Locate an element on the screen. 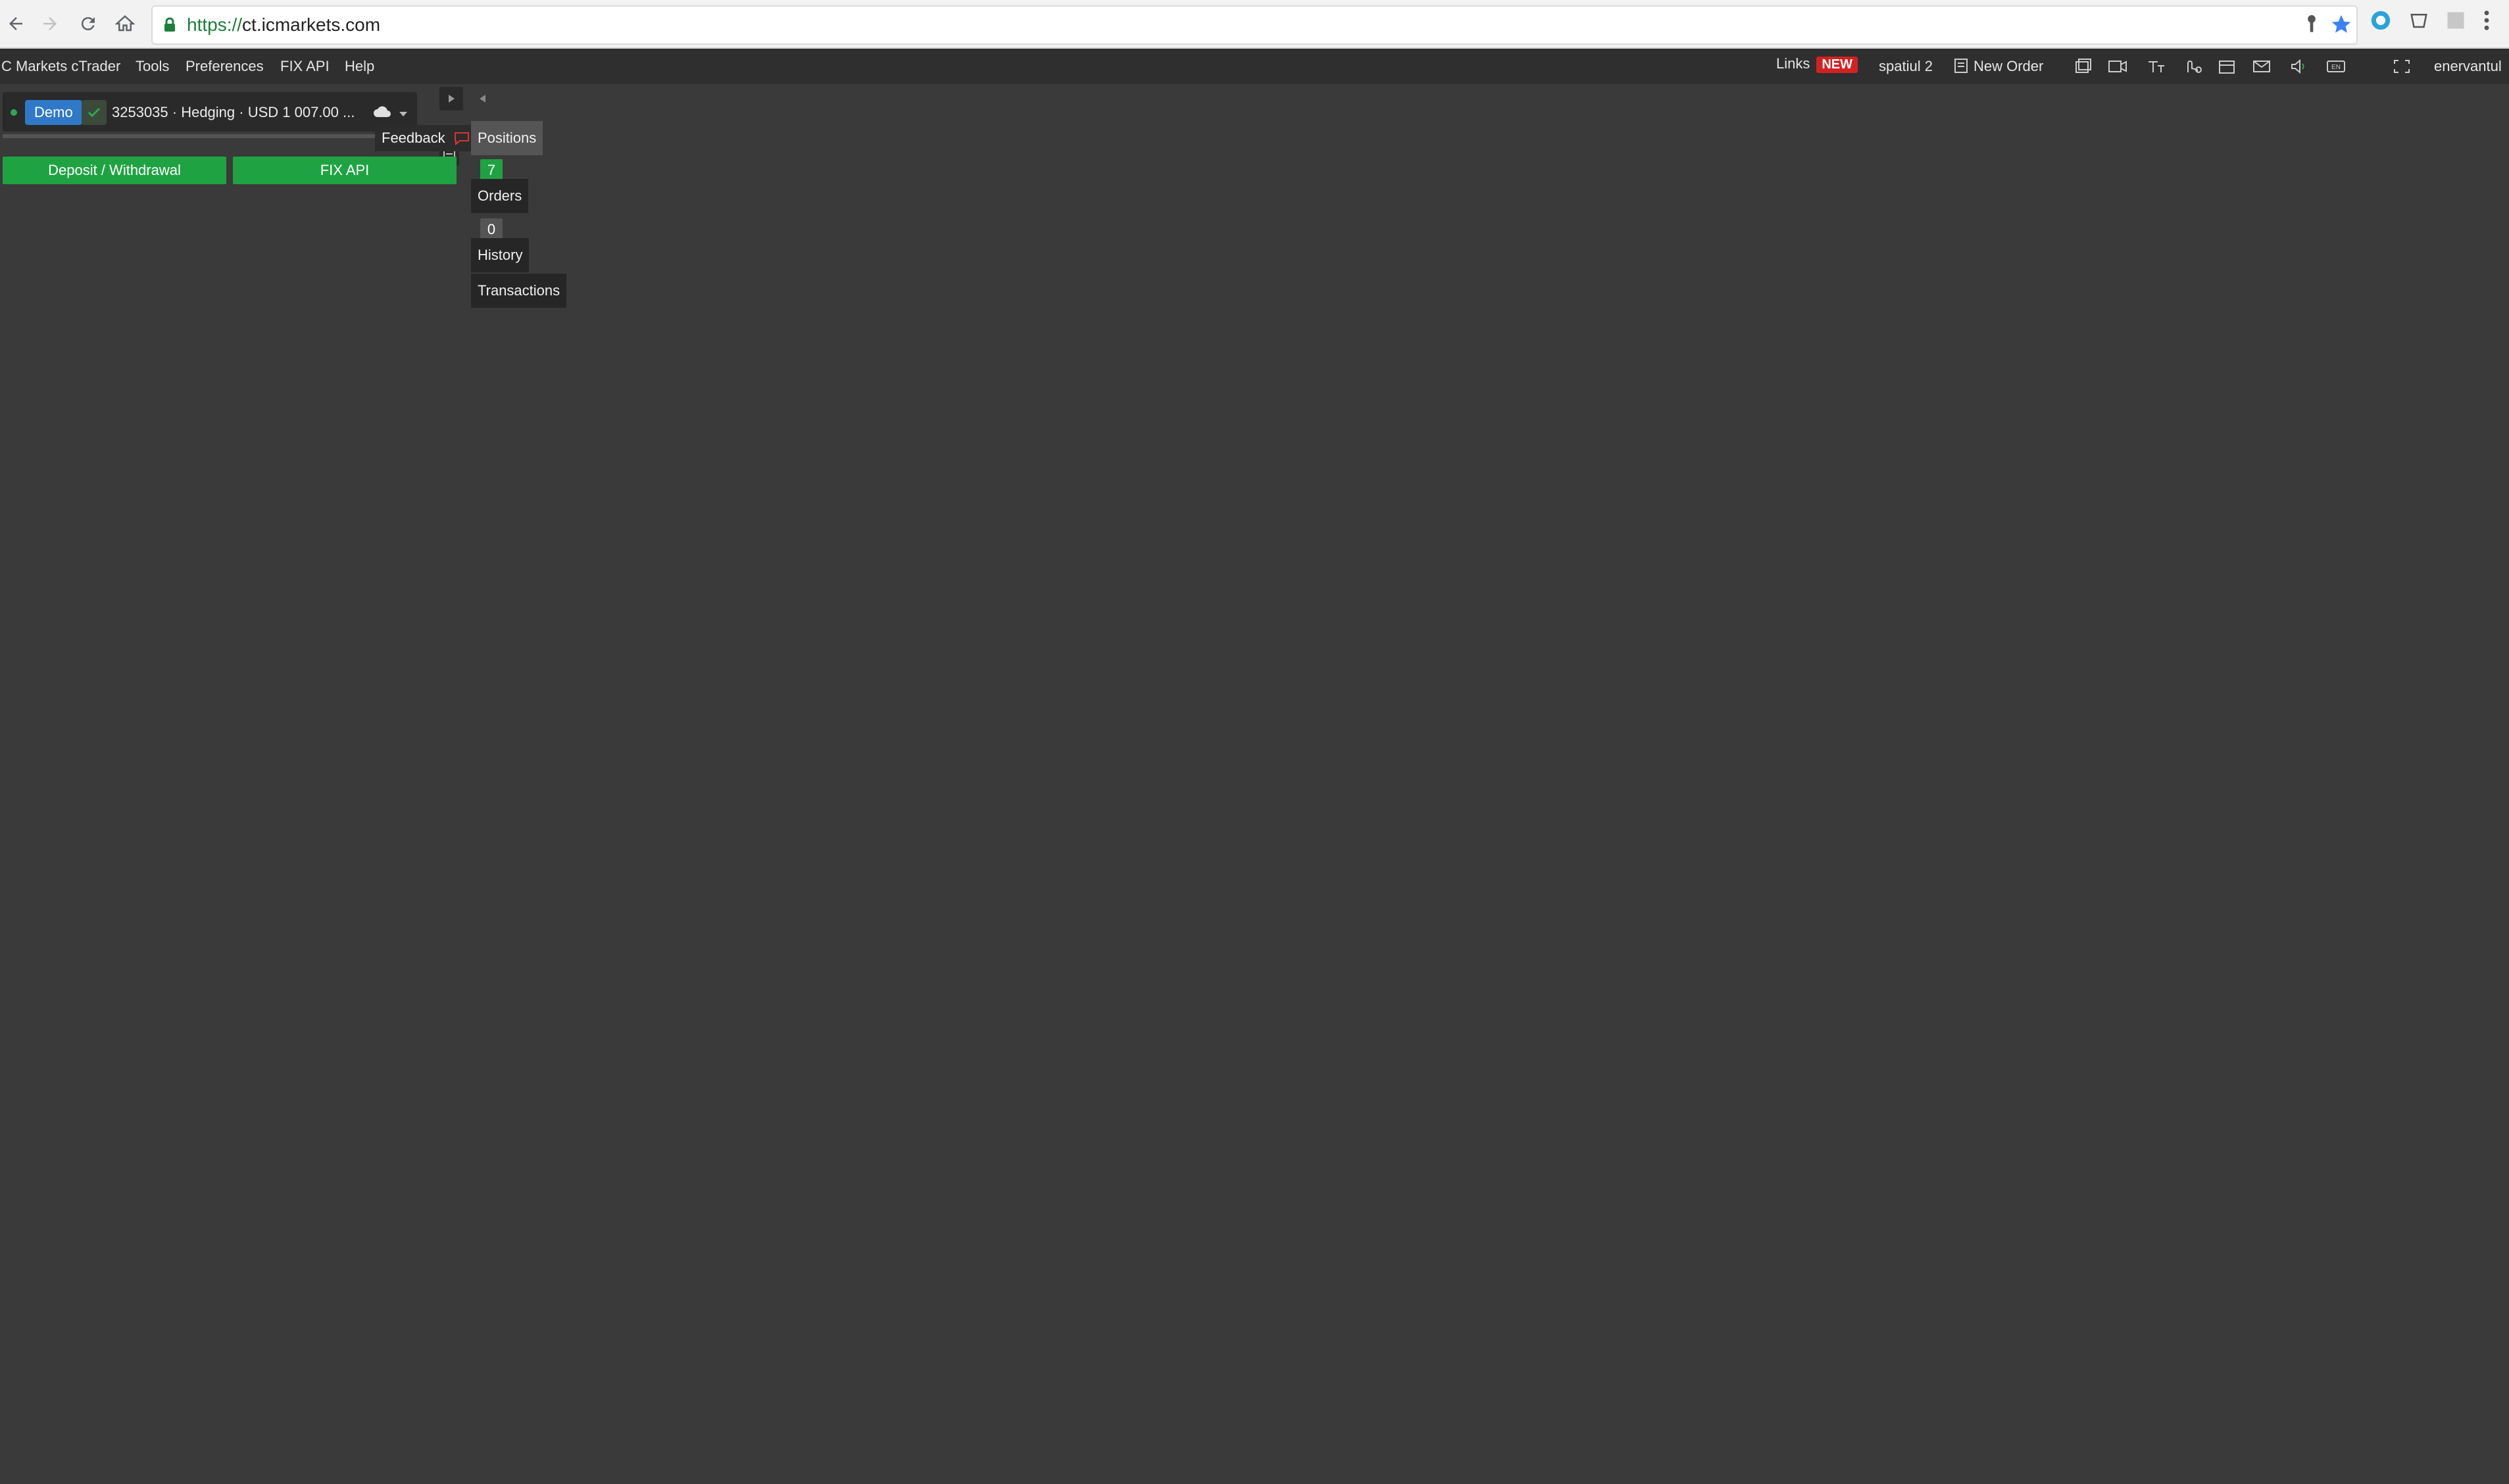 Image resolution: width=2509 pixels, height=1484 pixels. menu-fix-api: FIX API is located at coordinates (305, 66).